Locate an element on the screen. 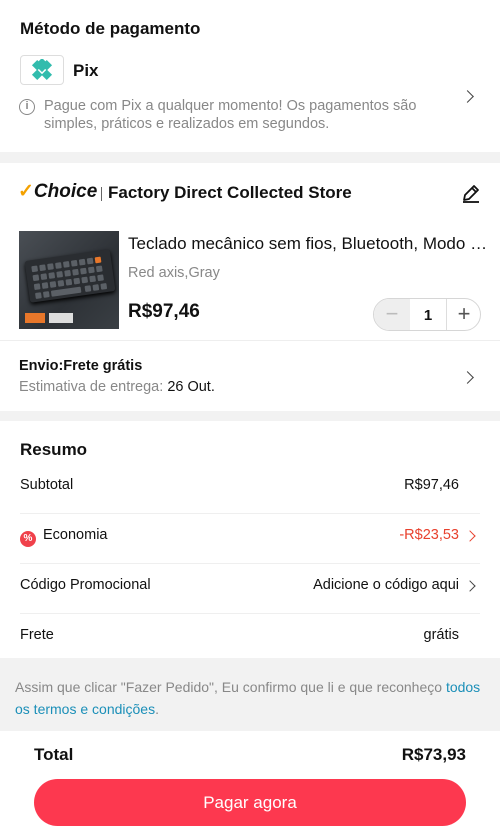  store-name: Factory Direct Collected Store is located at coordinates (230, 193).